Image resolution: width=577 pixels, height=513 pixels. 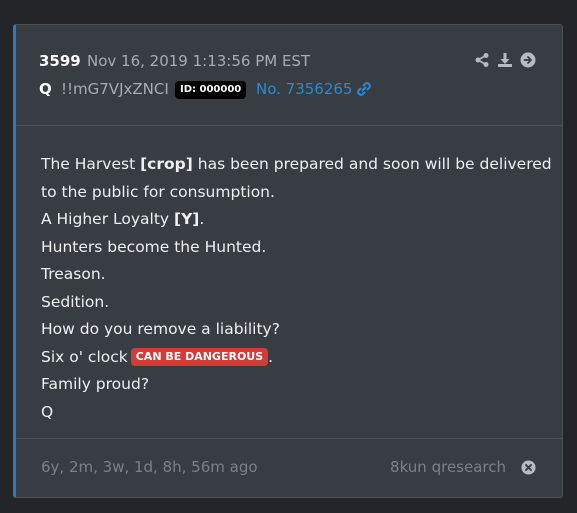 I want to click on arrow-right-circle-icon, so click(x=528, y=60).